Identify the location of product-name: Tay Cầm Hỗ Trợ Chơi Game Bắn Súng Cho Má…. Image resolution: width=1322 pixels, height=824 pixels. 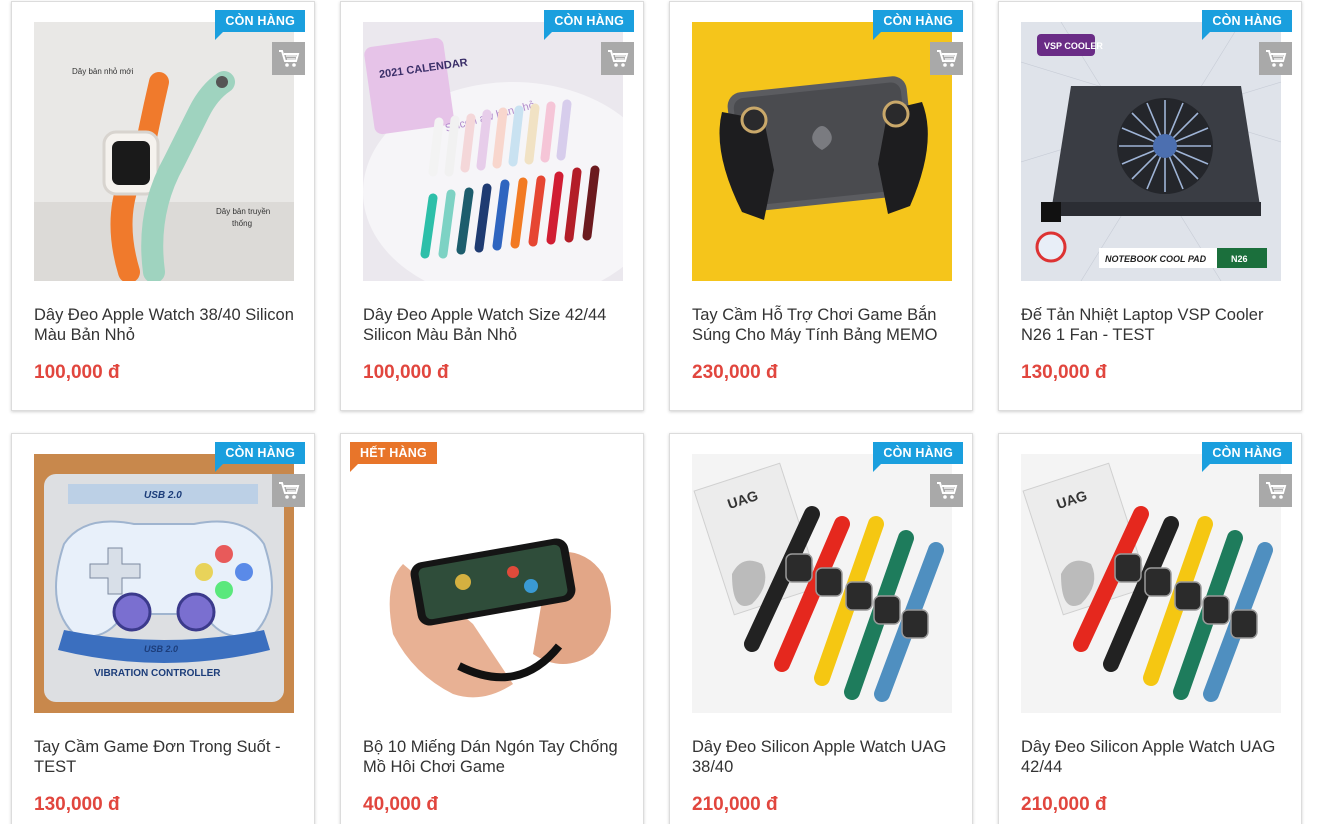
(823, 325).